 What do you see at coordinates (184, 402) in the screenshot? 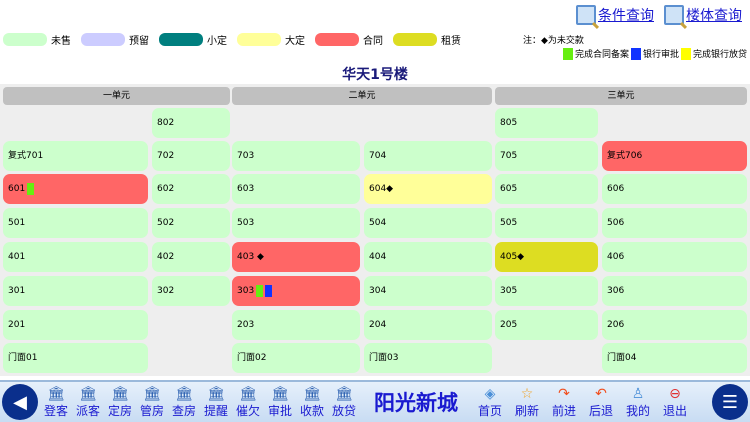
I see `nav-button: 🏛 查房` at bounding box center [184, 402].